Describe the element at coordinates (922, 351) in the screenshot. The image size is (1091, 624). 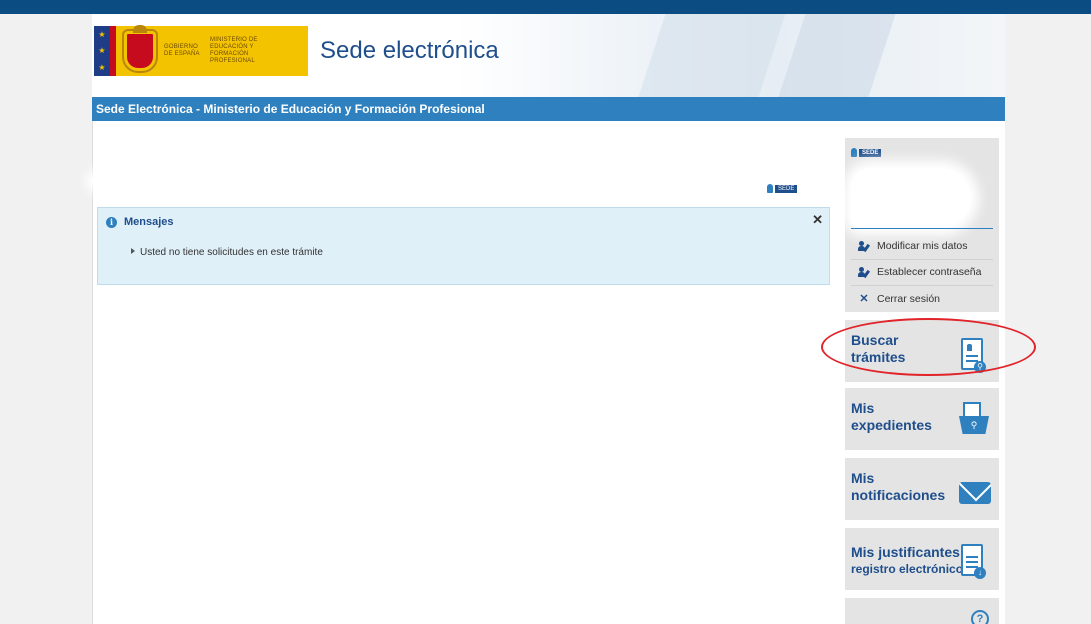
I see `tile-buscar-tramites: Buscar trámites ⚲` at that location.